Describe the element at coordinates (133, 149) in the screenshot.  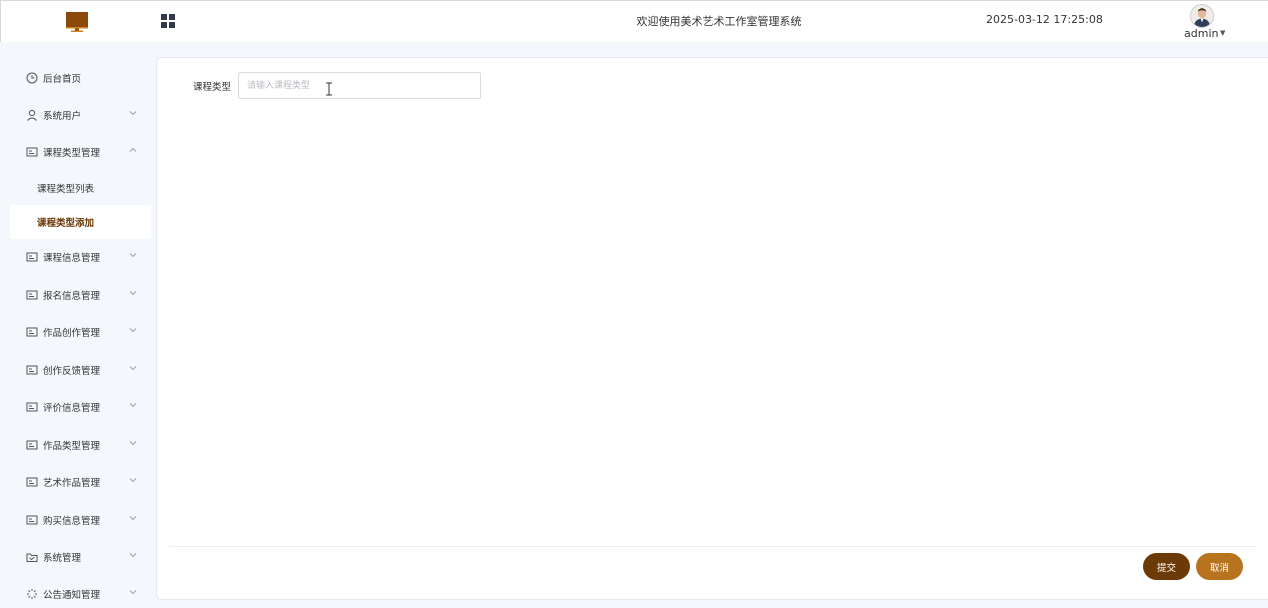
I see `chevron-up-icon` at that location.